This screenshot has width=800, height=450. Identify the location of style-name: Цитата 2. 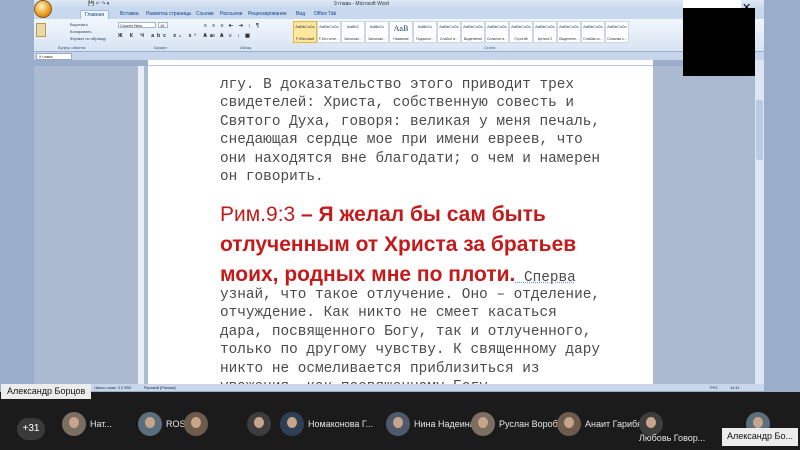
(545, 39).